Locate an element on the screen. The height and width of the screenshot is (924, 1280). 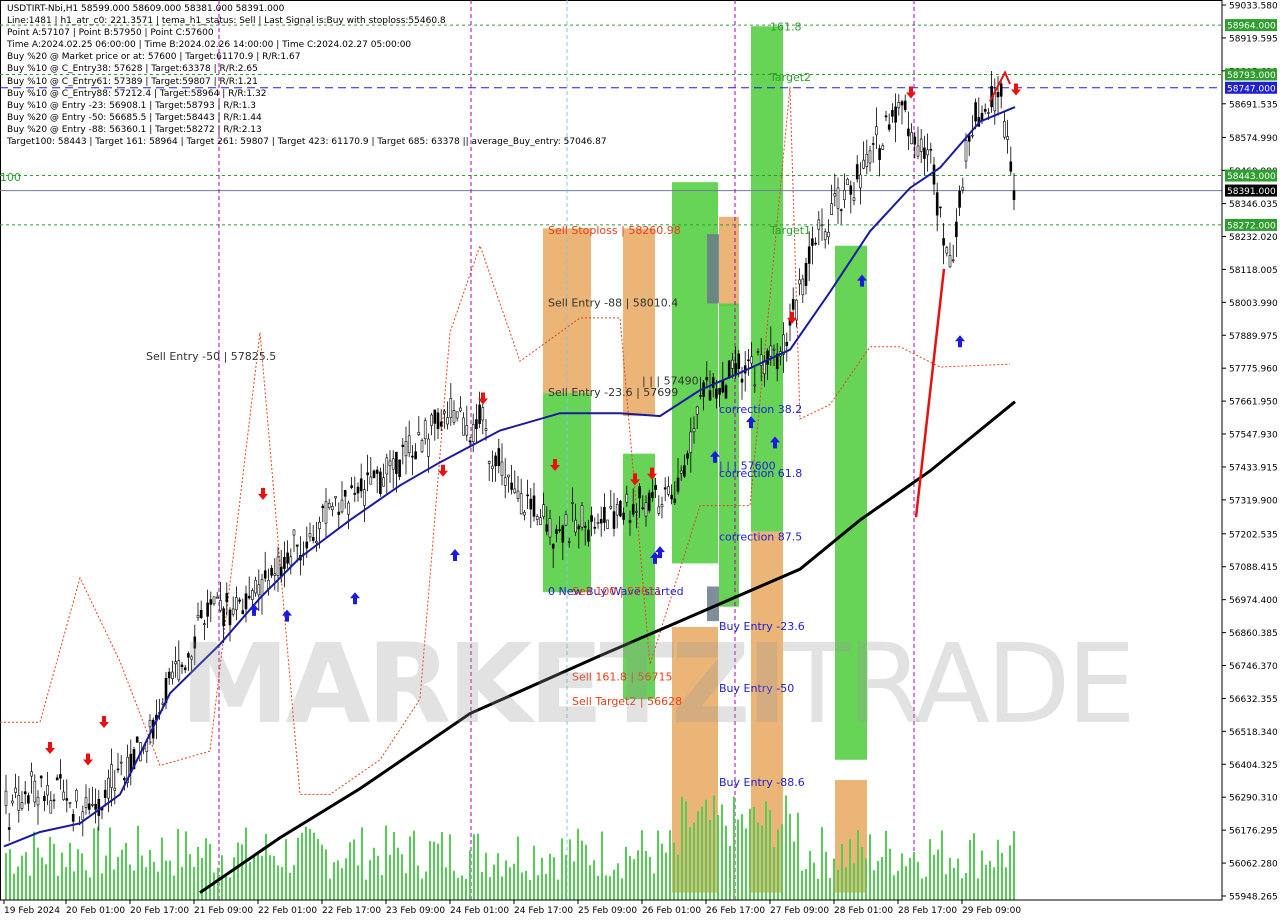
price-tick-label: 55948.265 is located at coordinates (1253, 898).